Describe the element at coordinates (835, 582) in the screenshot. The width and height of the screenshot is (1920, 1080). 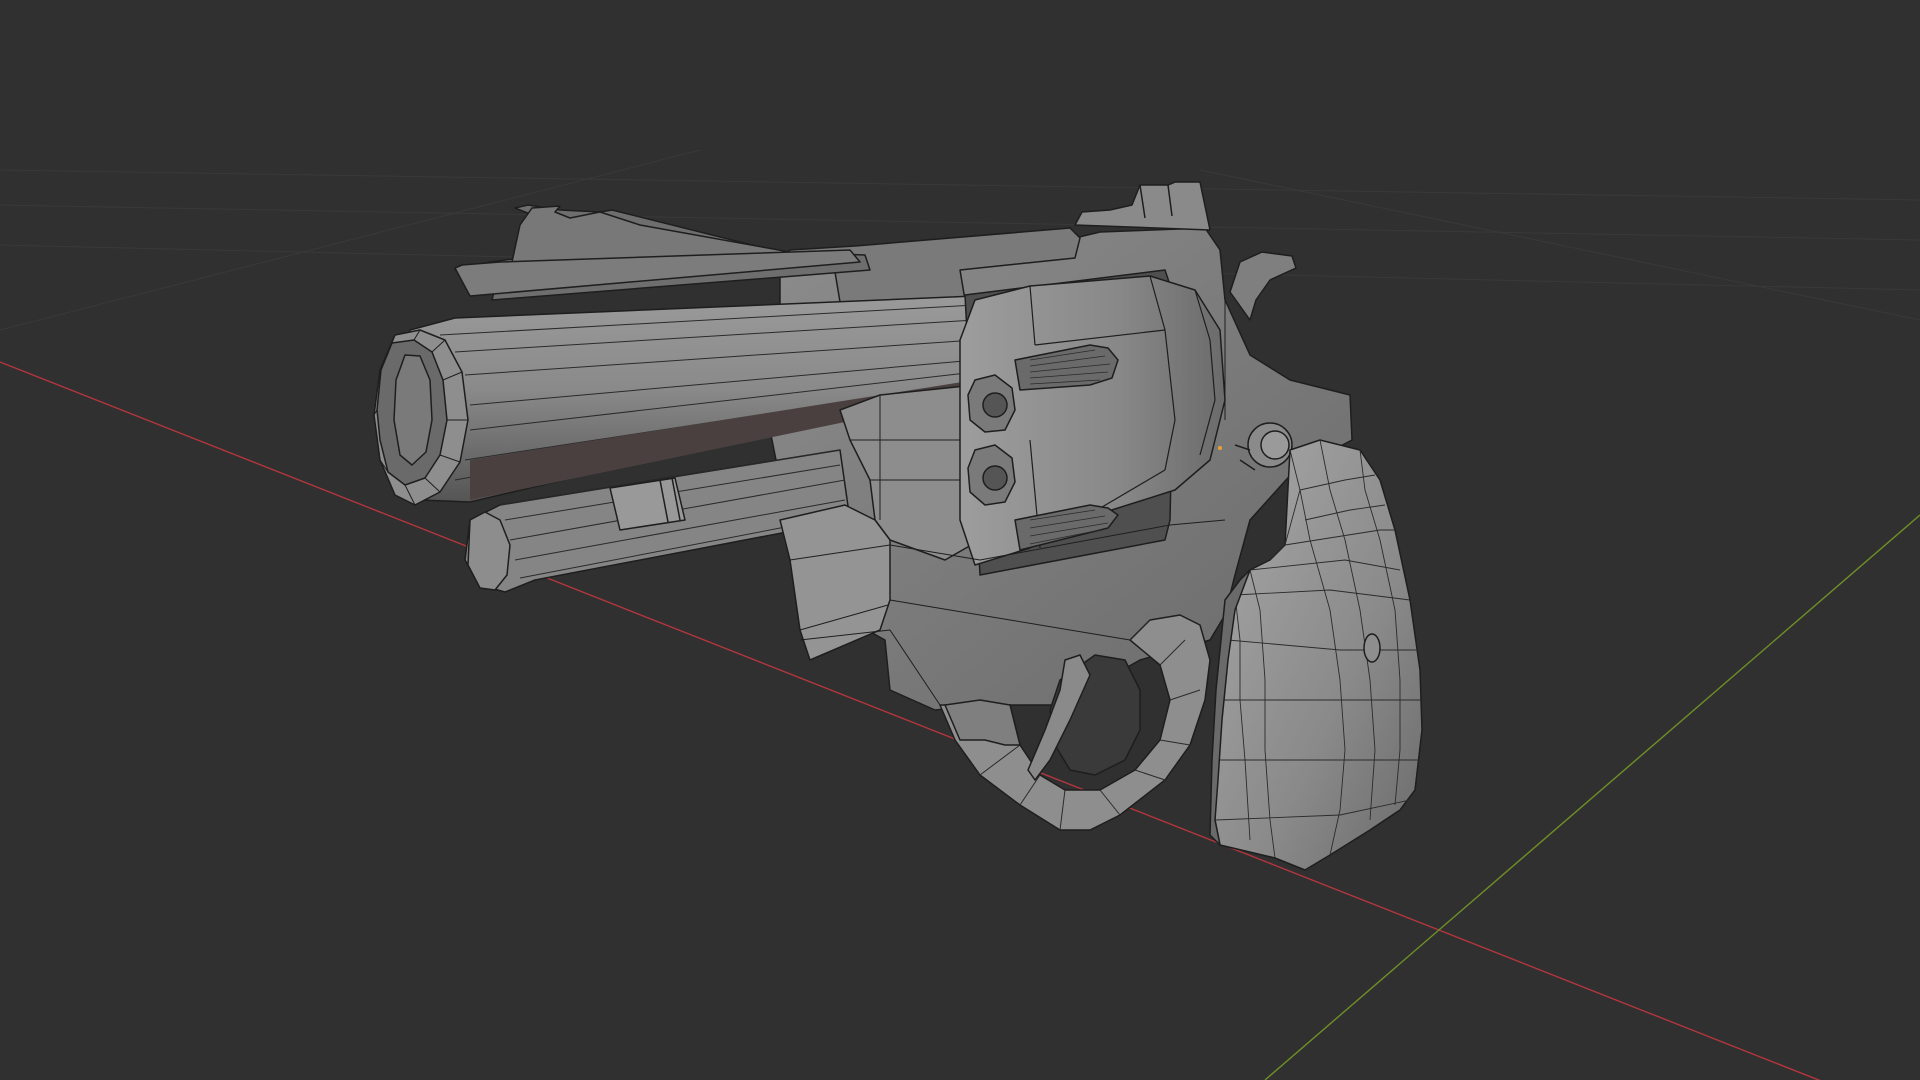
I see `frame-front` at that location.